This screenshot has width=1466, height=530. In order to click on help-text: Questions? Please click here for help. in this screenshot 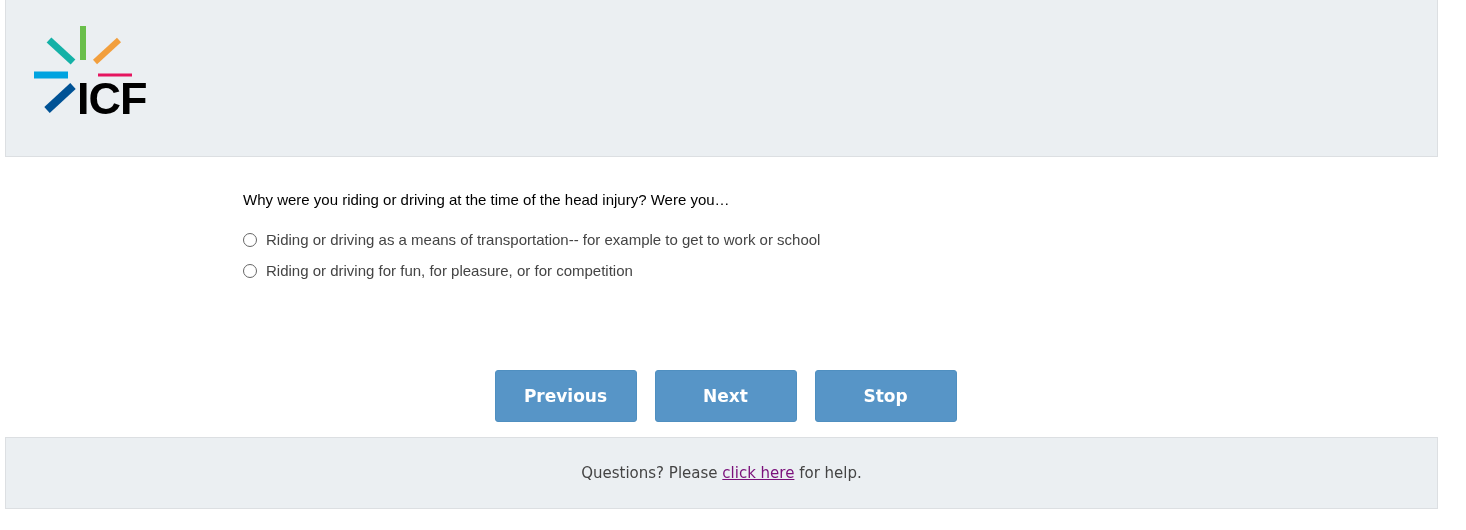, I will do `click(721, 473)`.